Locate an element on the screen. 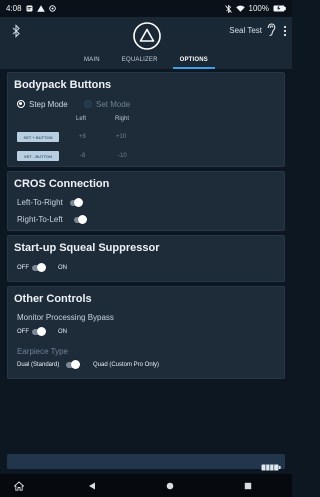 This screenshot has width=320, height=497. battery-percent: 100% is located at coordinates (258, 8).